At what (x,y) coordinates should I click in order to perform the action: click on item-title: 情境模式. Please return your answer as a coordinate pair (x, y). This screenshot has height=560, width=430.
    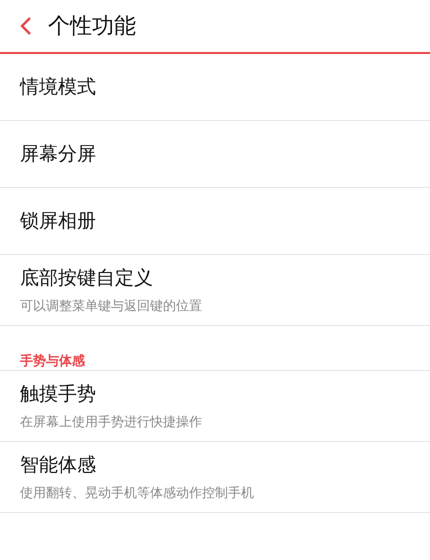
    Looking at the image, I should click on (58, 87).